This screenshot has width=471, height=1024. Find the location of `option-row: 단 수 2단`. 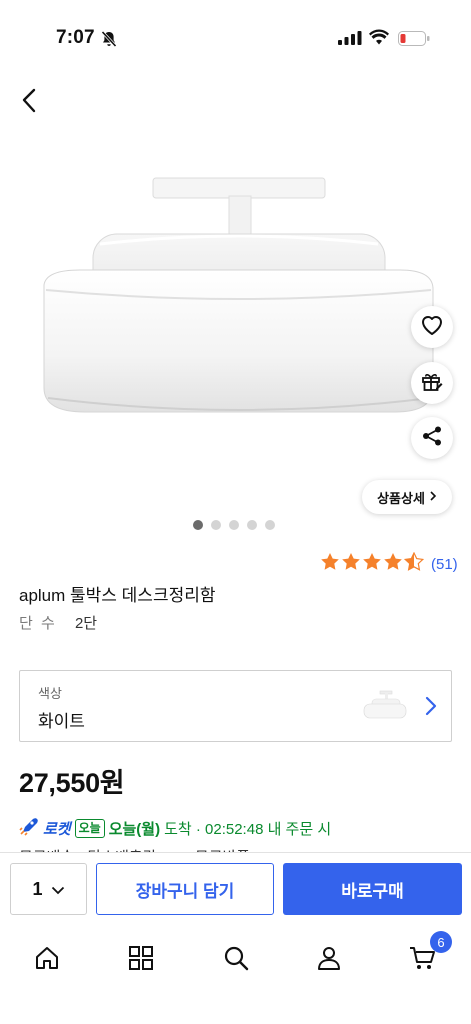

option-row: 단 수 2단 is located at coordinates (58, 622).